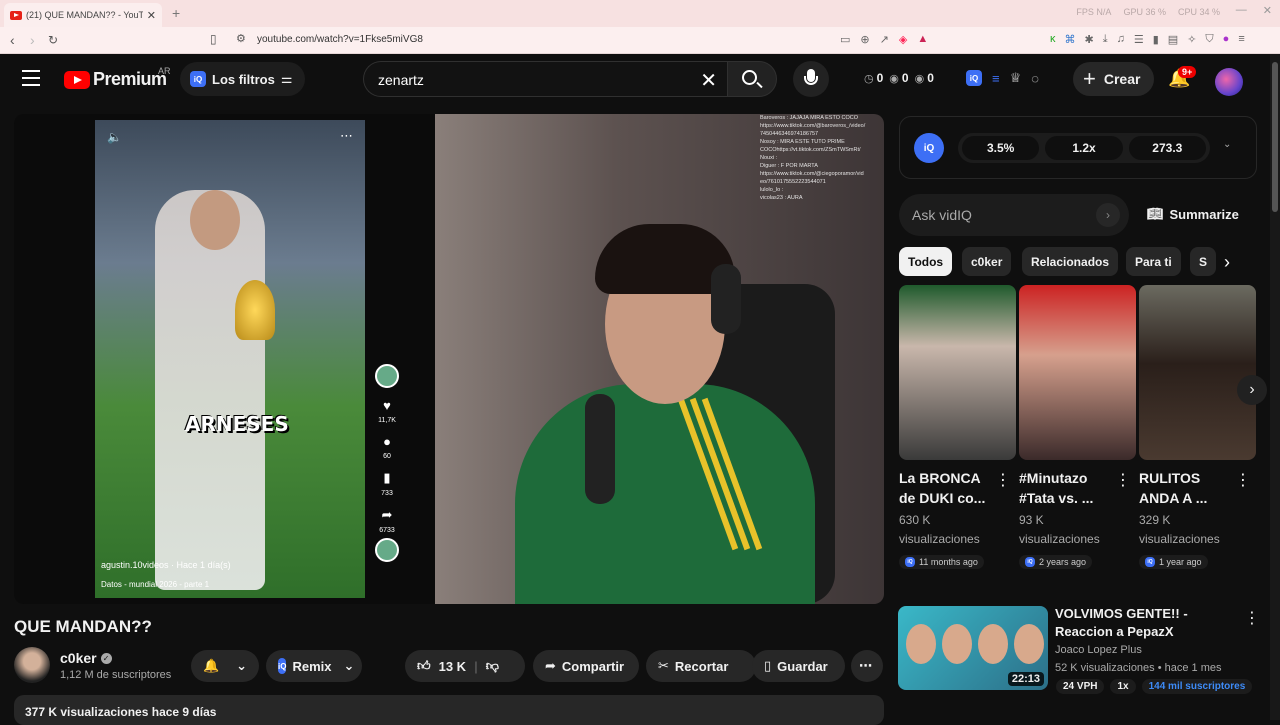 The height and width of the screenshot is (725, 1280). What do you see at coordinates (401, 80) in the screenshot?
I see `search-input: zenartz` at bounding box center [401, 80].